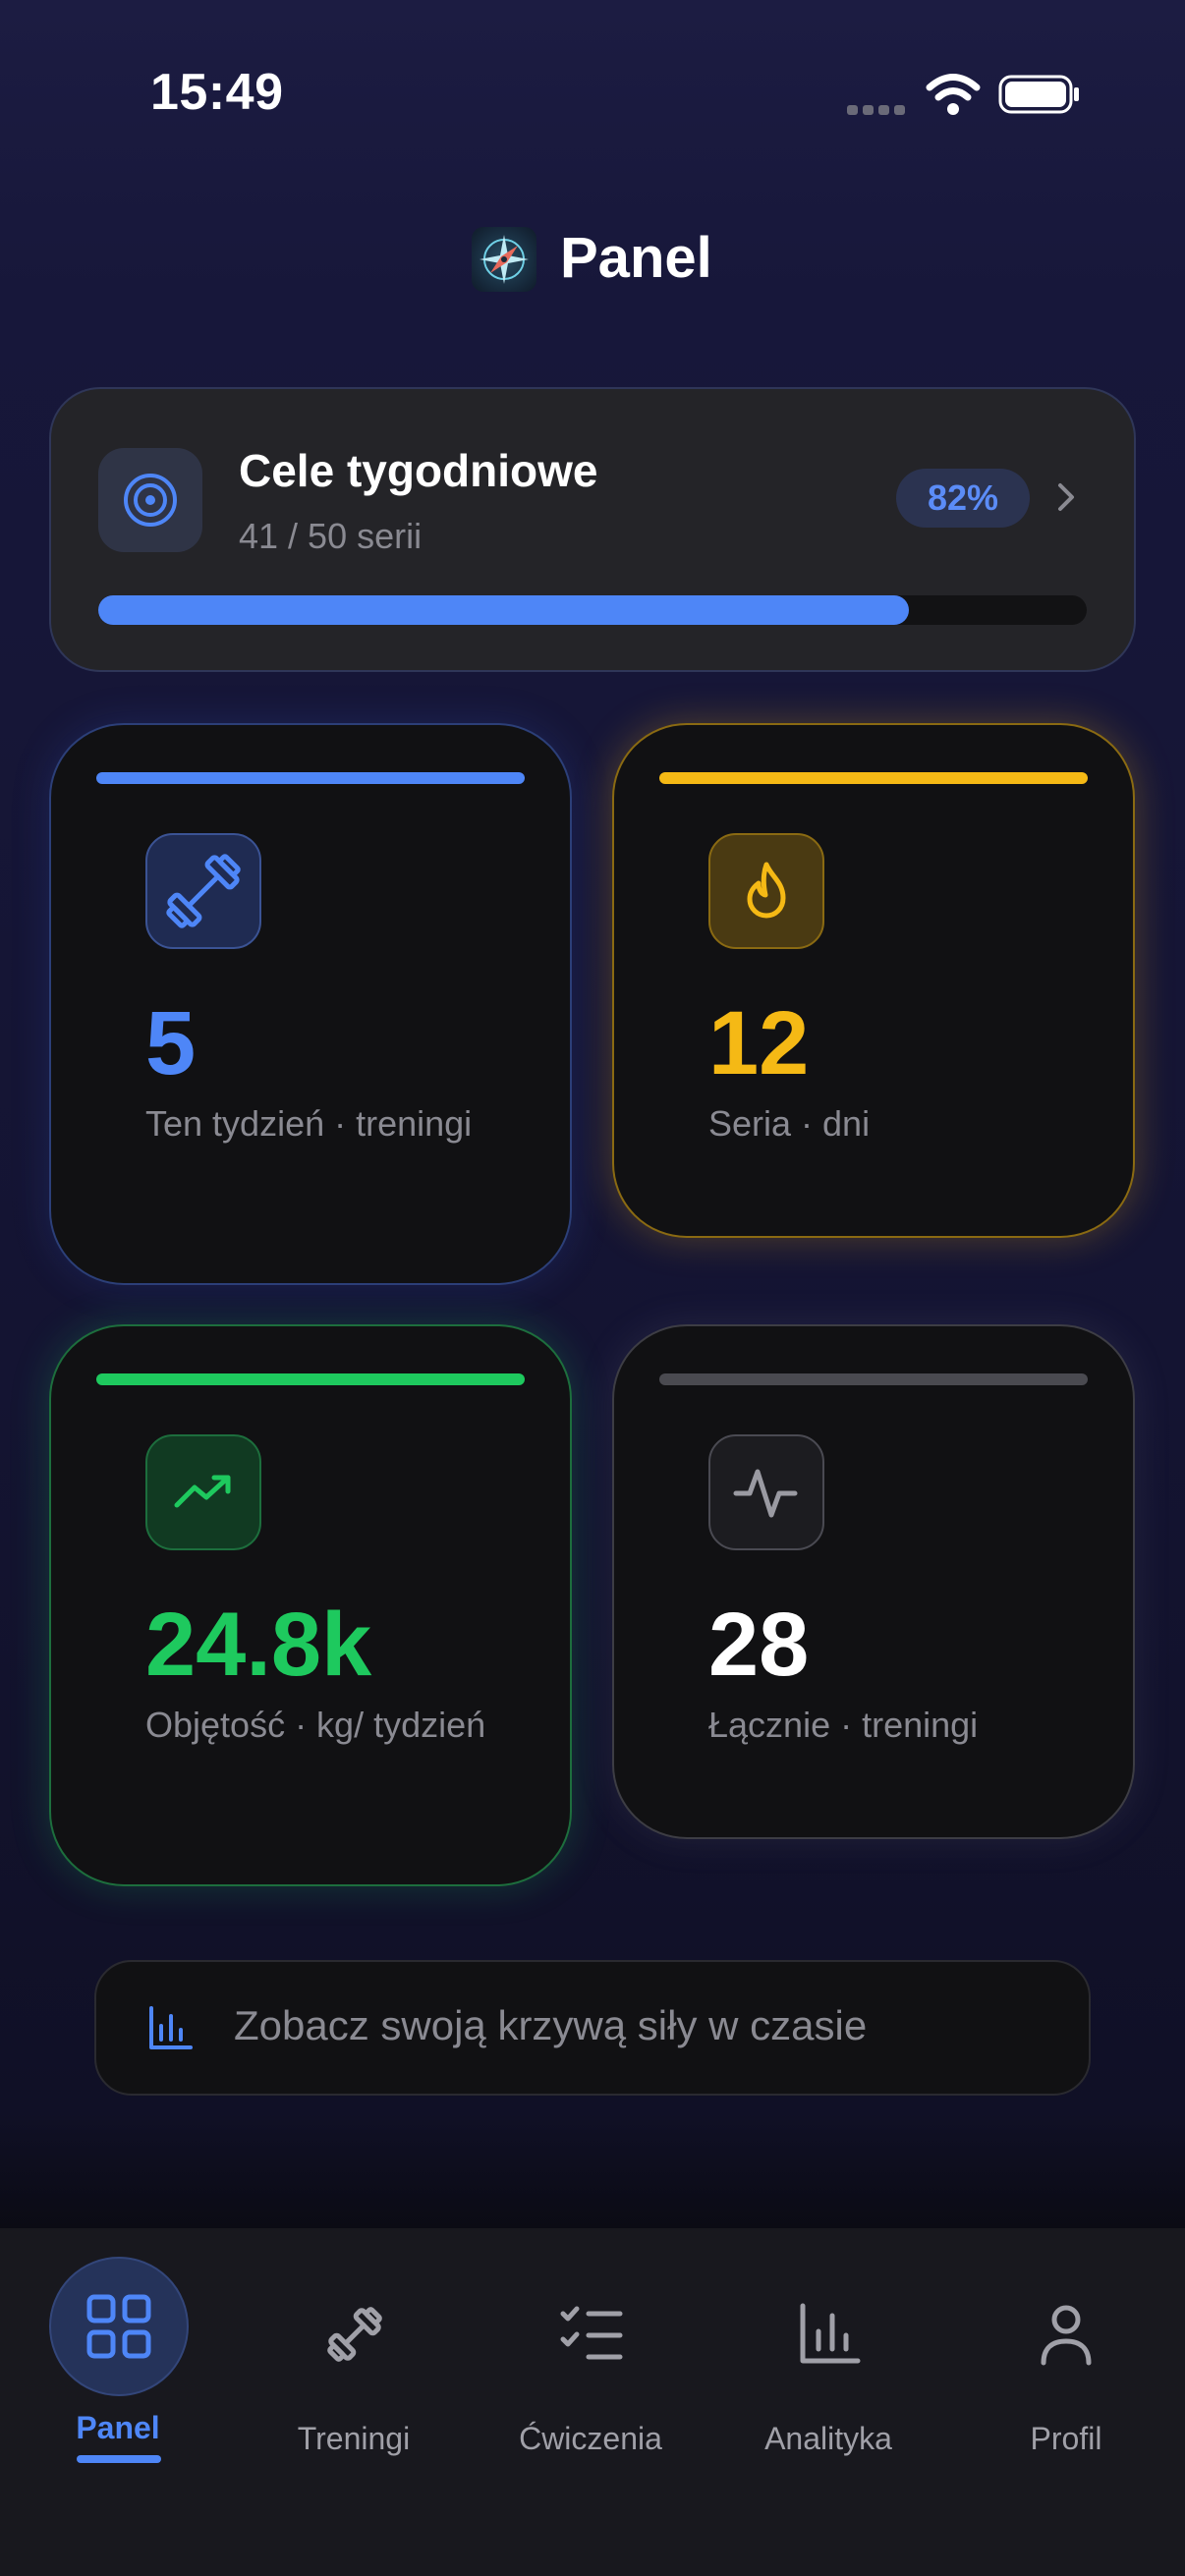  Describe the element at coordinates (309, 1123) in the screenshot. I see `stat-label: Ten tydzień · treningi` at that location.